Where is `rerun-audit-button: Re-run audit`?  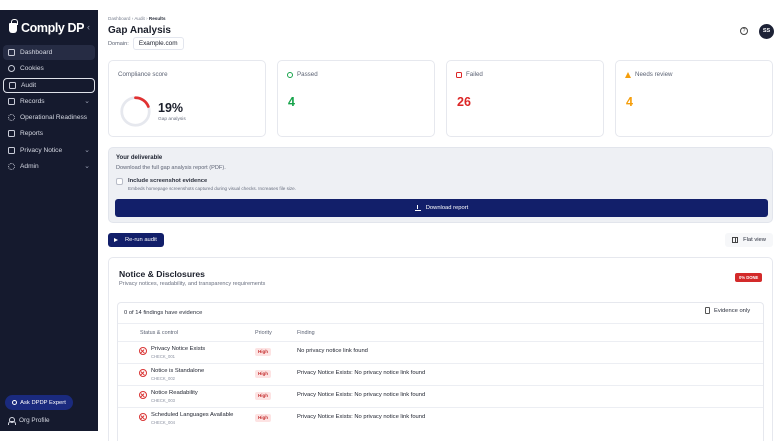 rerun-audit-button: Re-run audit is located at coordinates (136, 240).